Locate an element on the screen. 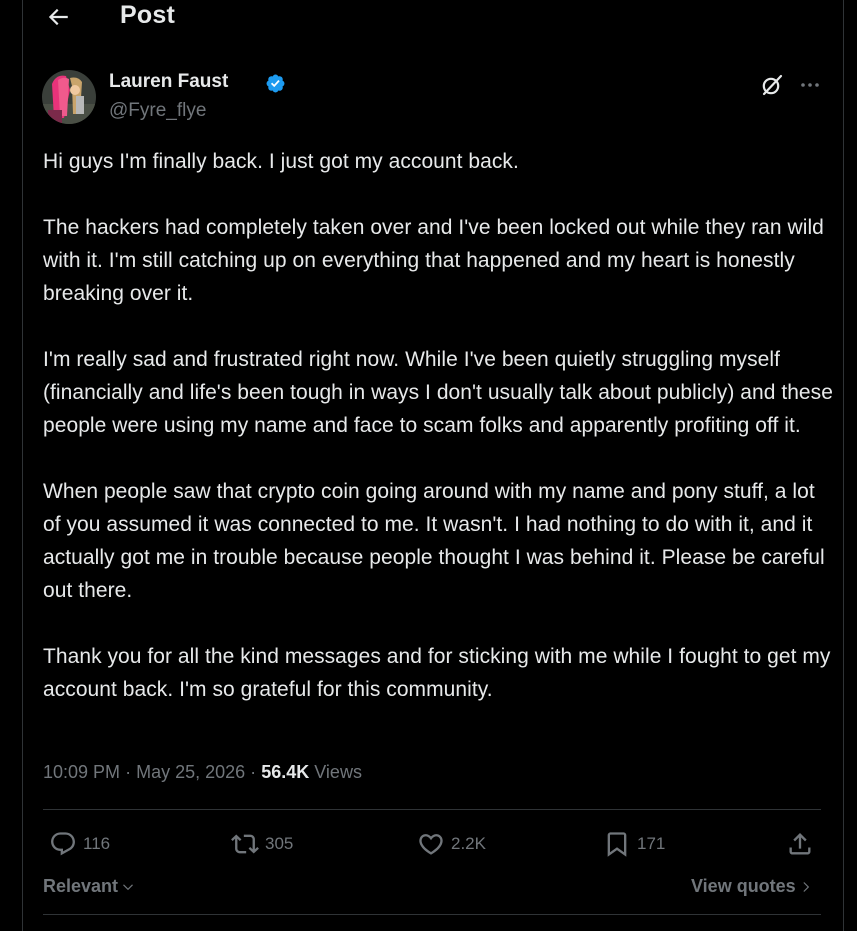 The height and width of the screenshot is (931, 857). reply-button: 116 is located at coordinates (79, 844).